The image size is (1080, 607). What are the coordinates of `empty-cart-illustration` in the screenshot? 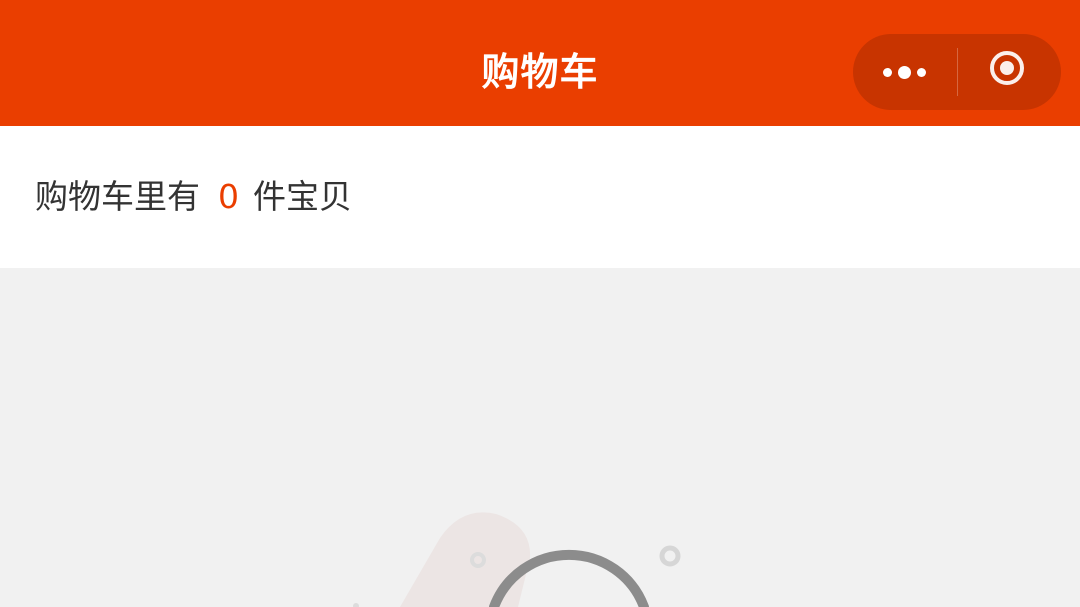 It's located at (517, 559).